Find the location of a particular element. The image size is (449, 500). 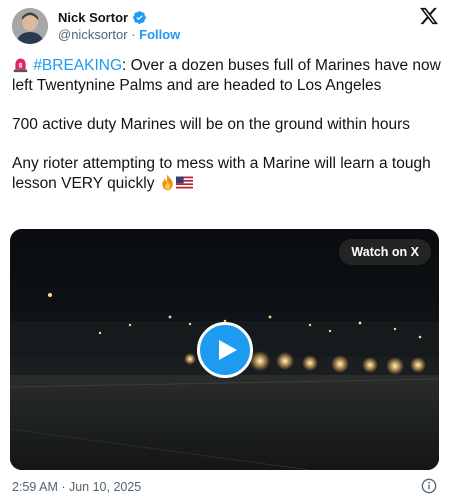

play-icon is located at coordinates (228, 350).